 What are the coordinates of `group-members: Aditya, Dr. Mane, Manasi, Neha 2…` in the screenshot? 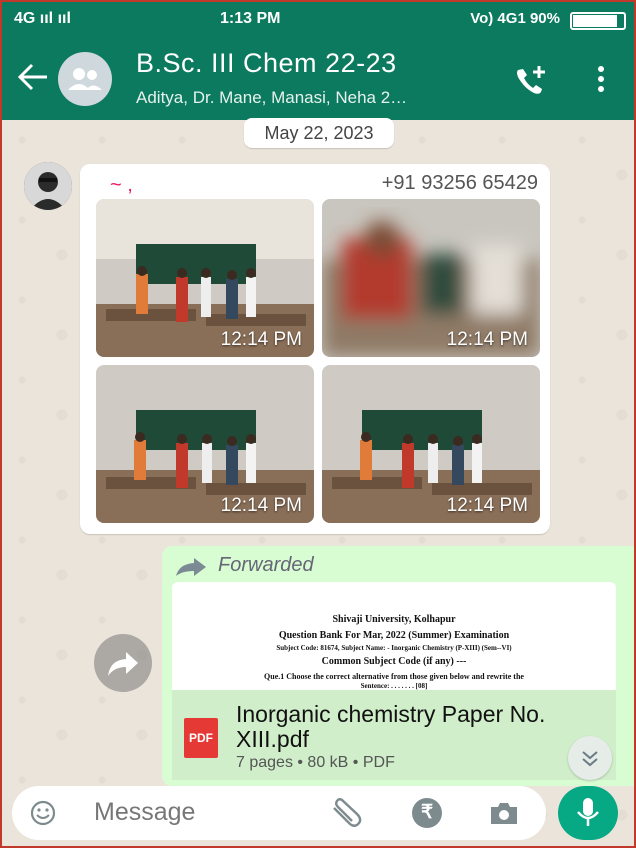 It's located at (271, 98).